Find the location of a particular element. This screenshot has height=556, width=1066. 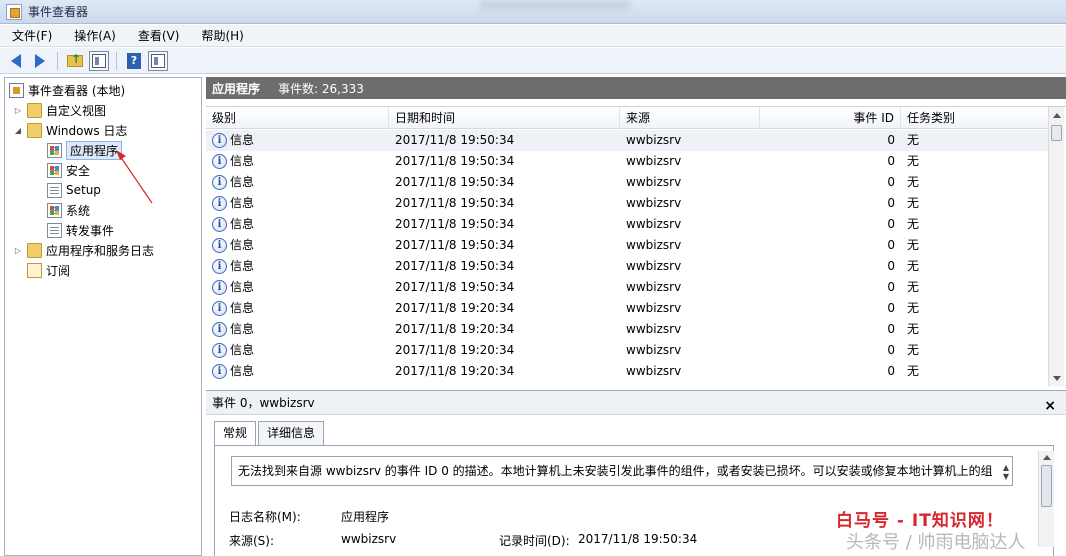

tree-item-security: 安全 is located at coordinates (68, 170).